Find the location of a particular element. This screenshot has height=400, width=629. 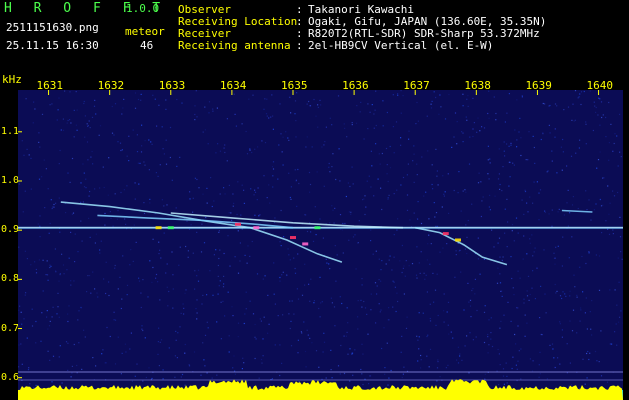

meteor-label: meteor is located at coordinates (145, 31).